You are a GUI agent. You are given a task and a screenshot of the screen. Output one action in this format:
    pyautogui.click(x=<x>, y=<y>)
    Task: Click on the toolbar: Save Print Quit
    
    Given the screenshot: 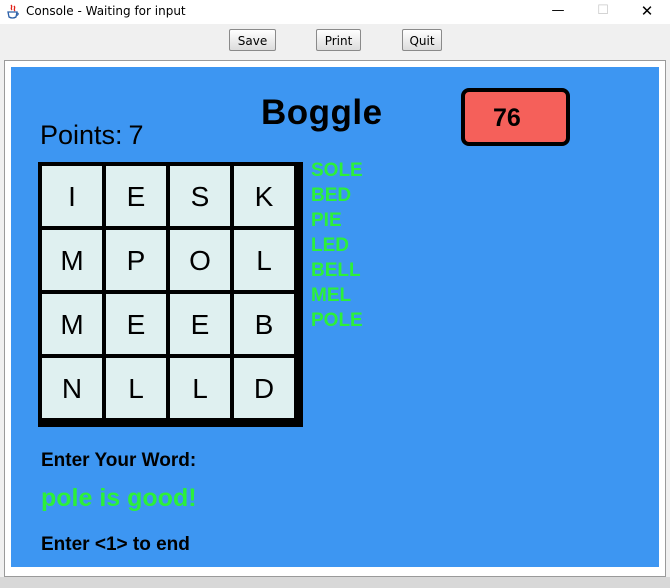 What is the action you would take?
    pyautogui.click(x=335, y=41)
    